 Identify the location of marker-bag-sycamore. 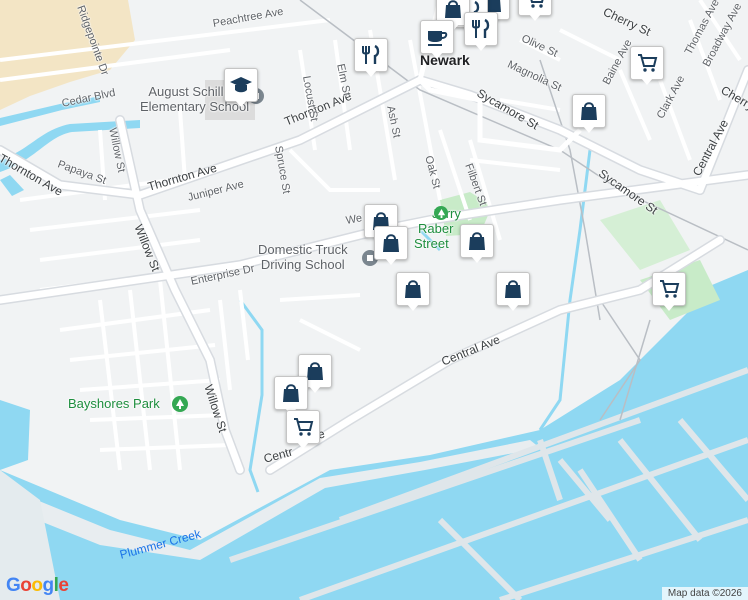
(589, 116).